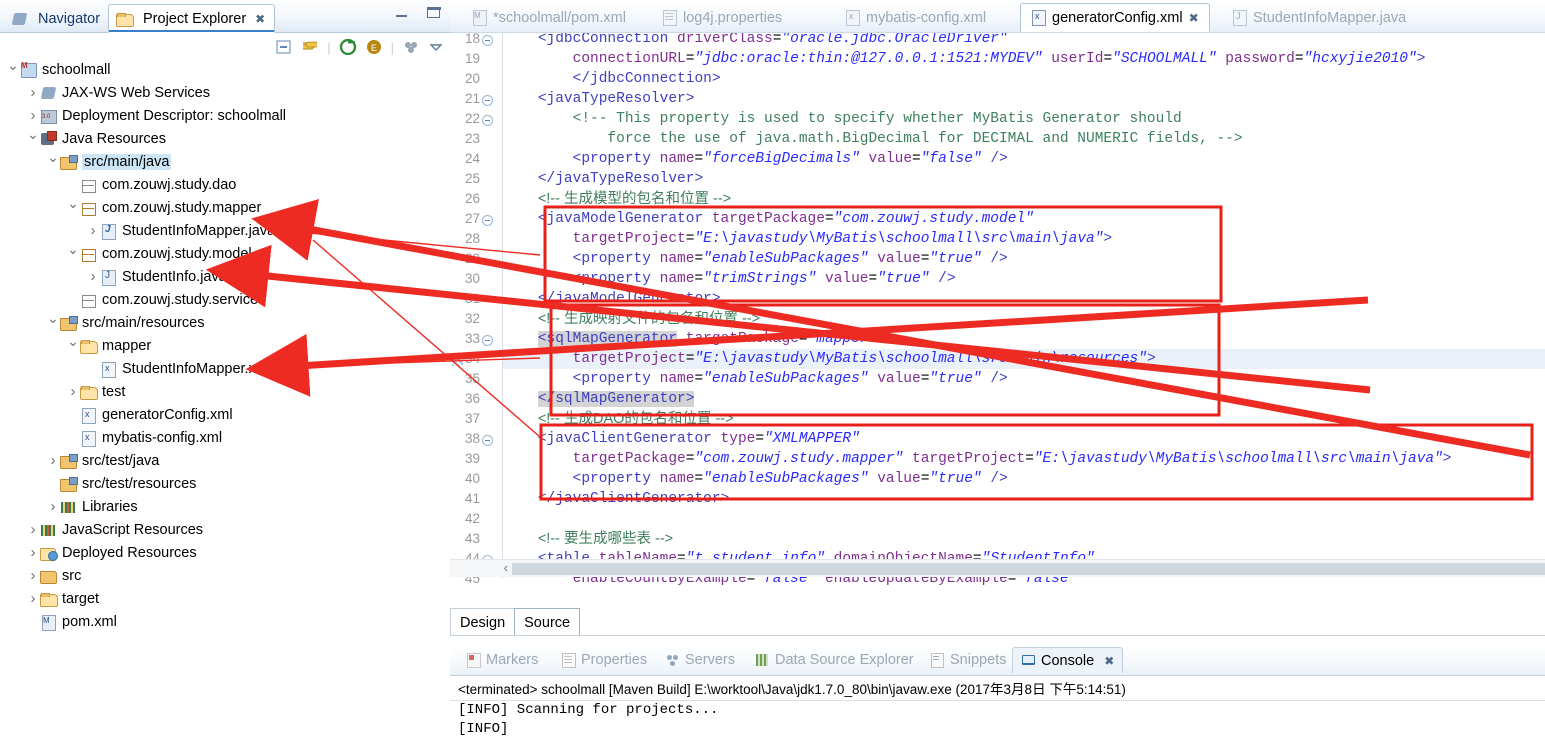 Image resolution: width=1545 pixels, height=739 pixels. I want to click on code-line: <!-- 生成DAO的包名和位置 -->, so click(618, 419).